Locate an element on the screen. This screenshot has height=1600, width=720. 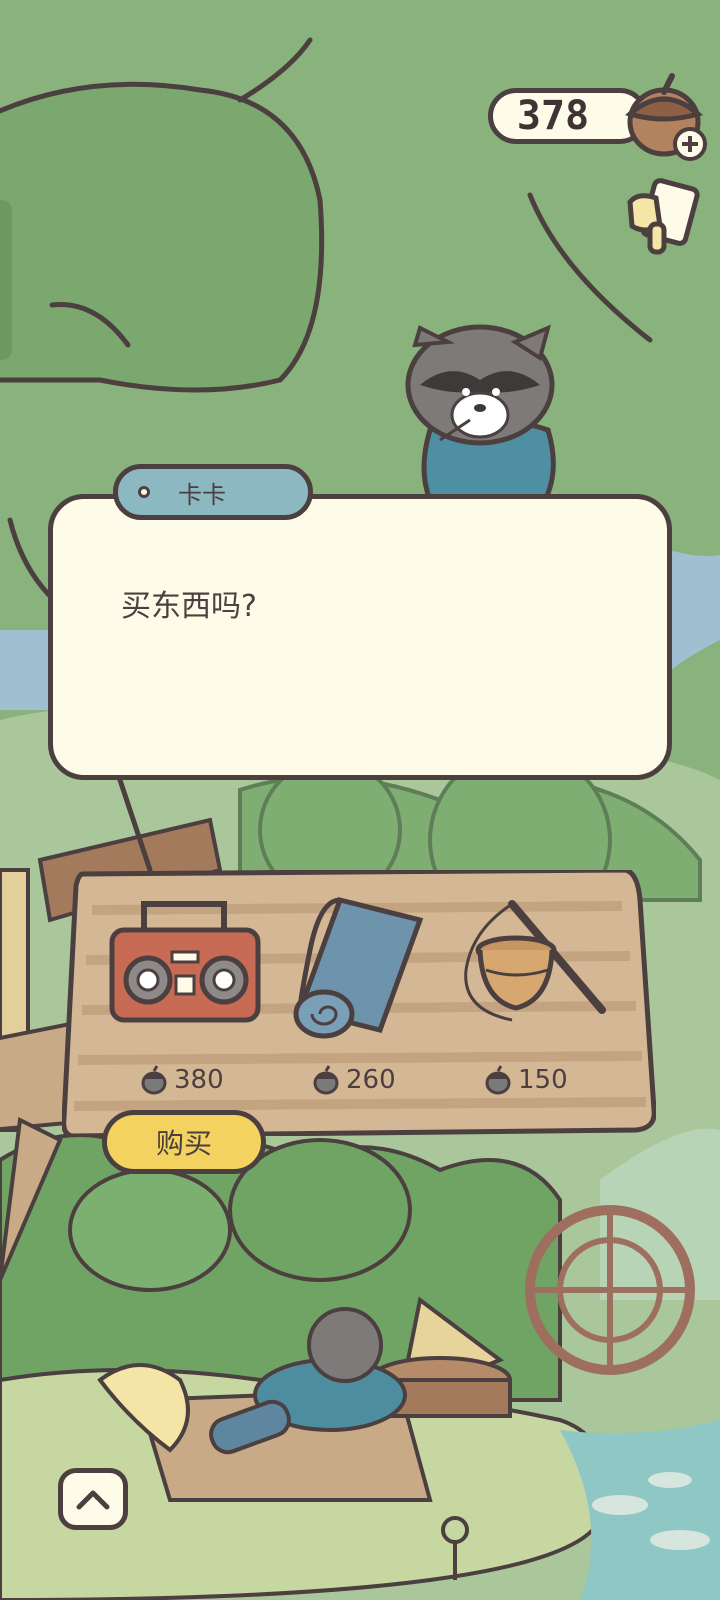
price-tag: 380 is located at coordinates (182, 1080).